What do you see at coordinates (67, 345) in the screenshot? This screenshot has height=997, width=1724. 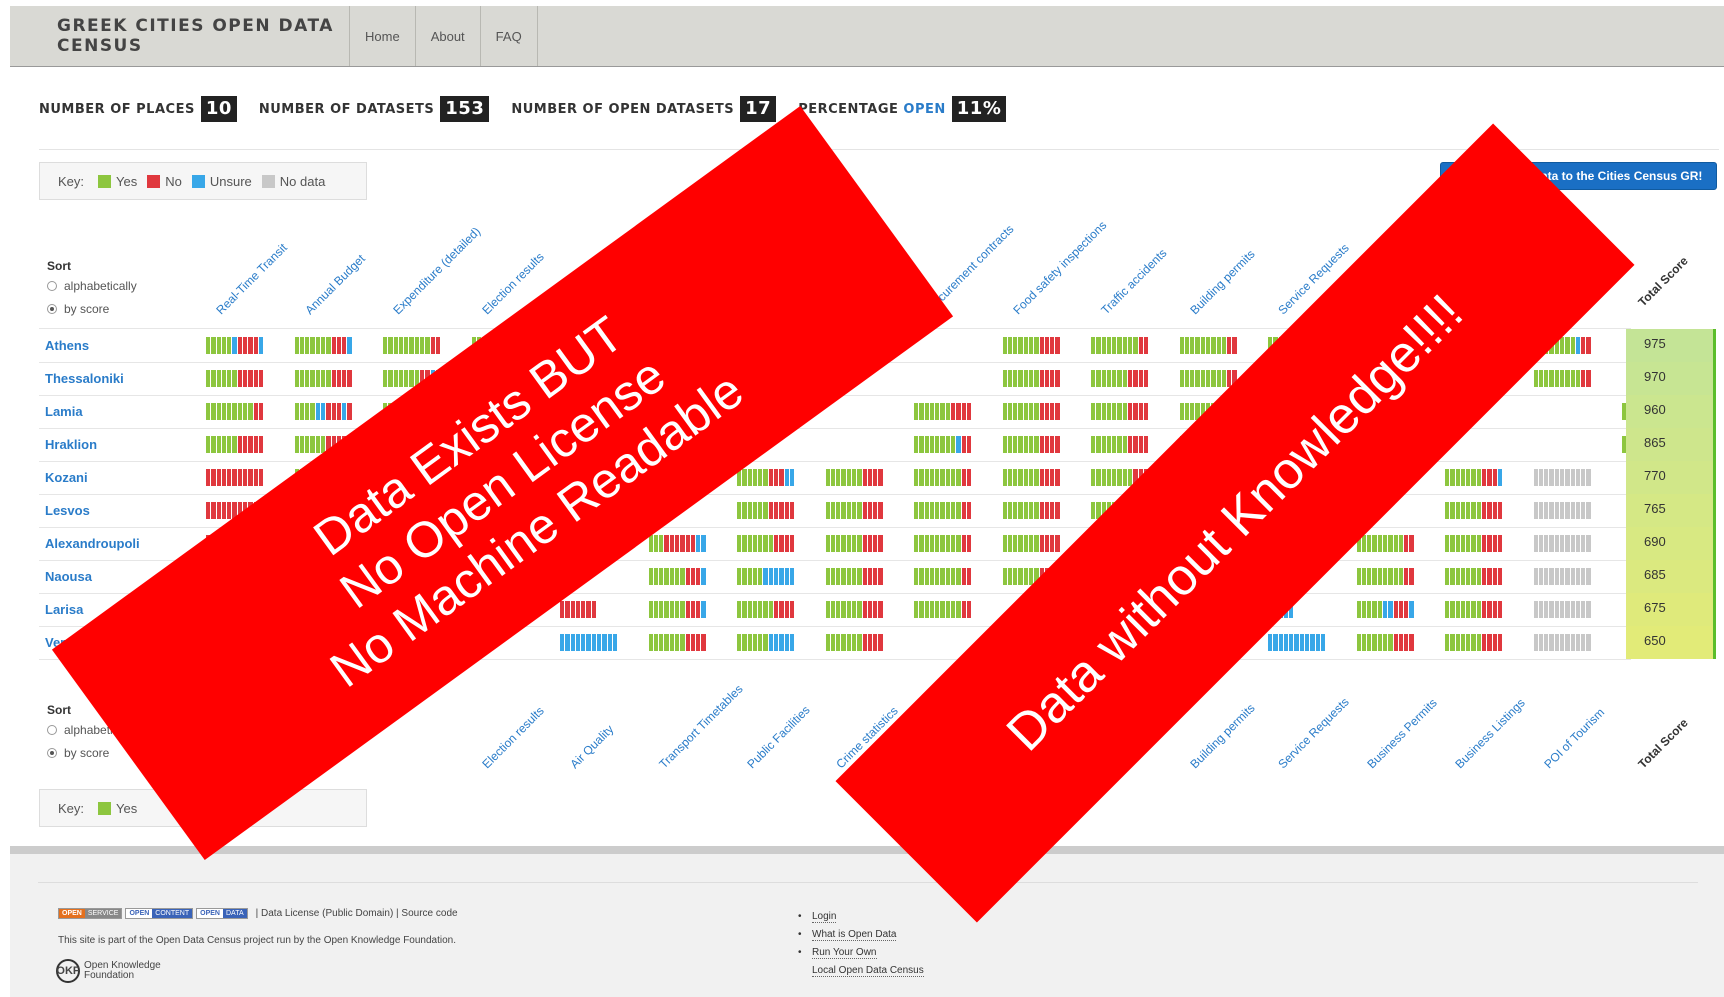 I see `city-link: Athens` at bounding box center [67, 345].